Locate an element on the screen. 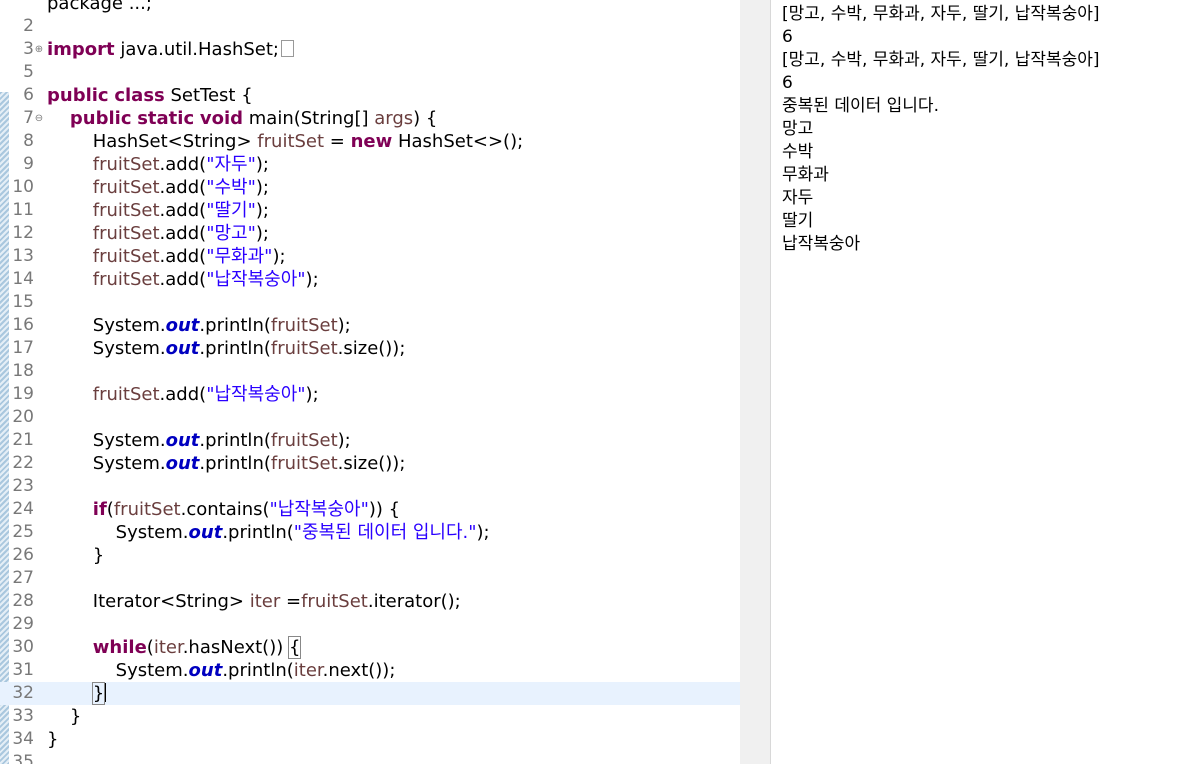  code-token: = is located at coordinates (291, 601).